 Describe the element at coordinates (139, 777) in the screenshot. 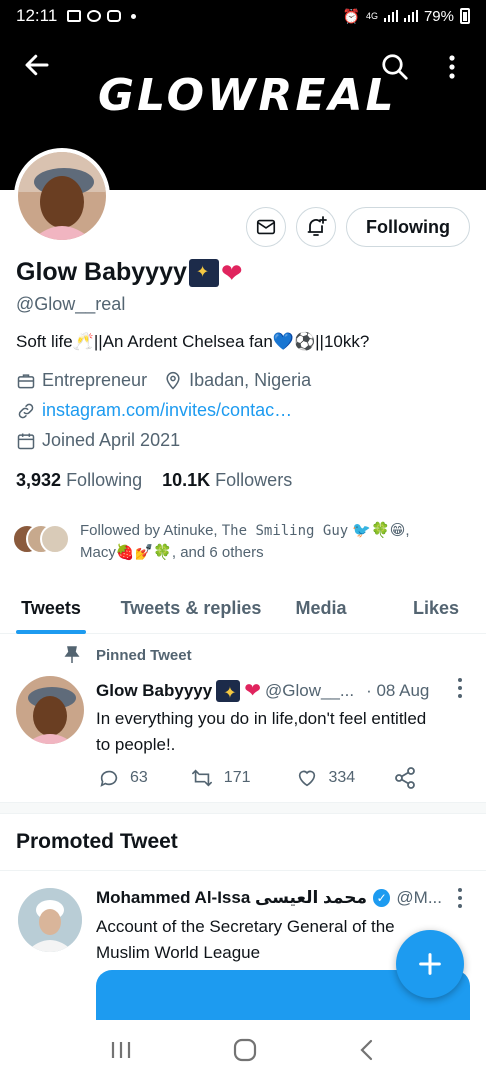

I see `reply-count: 63` at that location.